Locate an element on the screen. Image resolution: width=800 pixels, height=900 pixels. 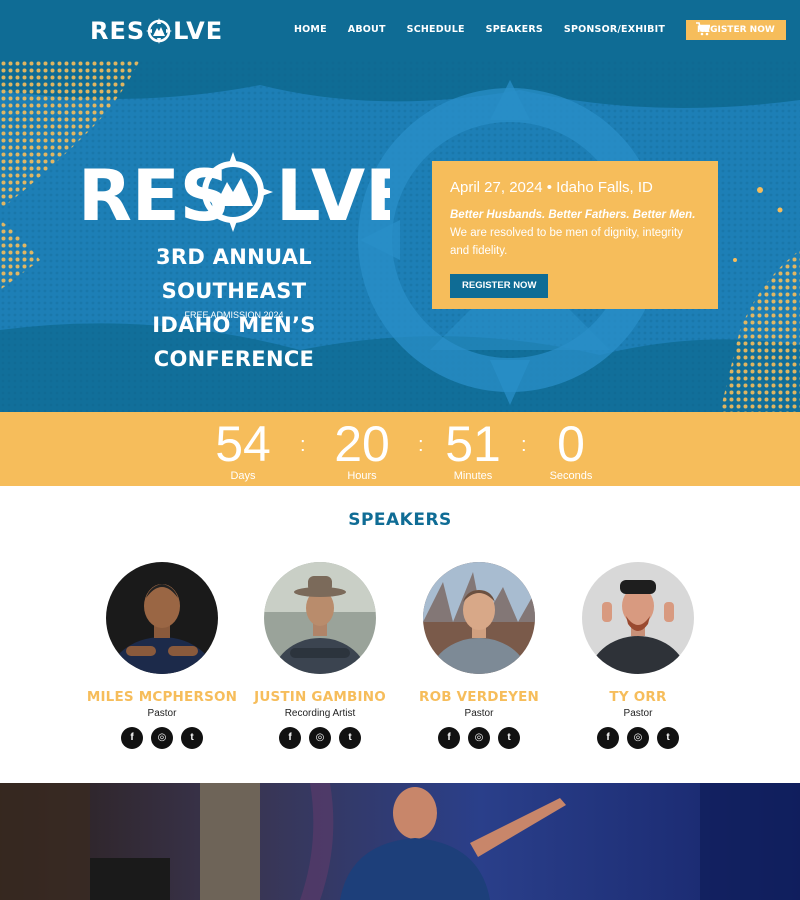
hero-subtitle-line1: 3RD ANNUAL SOUTHEAST is located at coordinates (234, 274).